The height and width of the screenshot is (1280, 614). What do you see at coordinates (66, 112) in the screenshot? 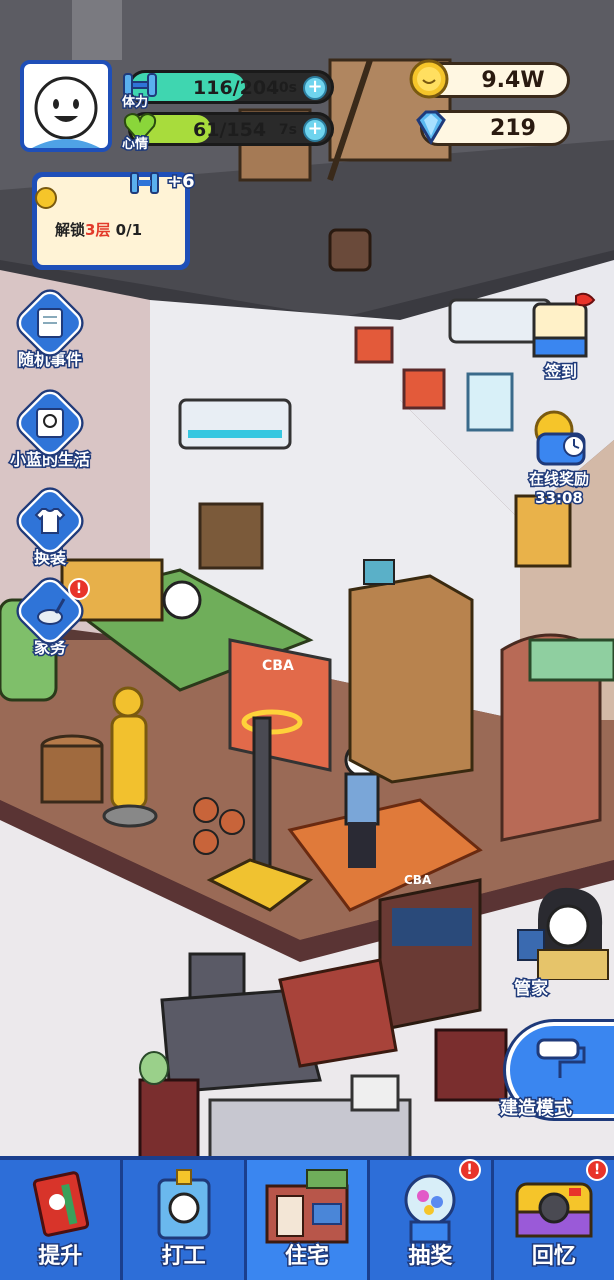
I see `smiley-face-icon` at bounding box center [66, 112].